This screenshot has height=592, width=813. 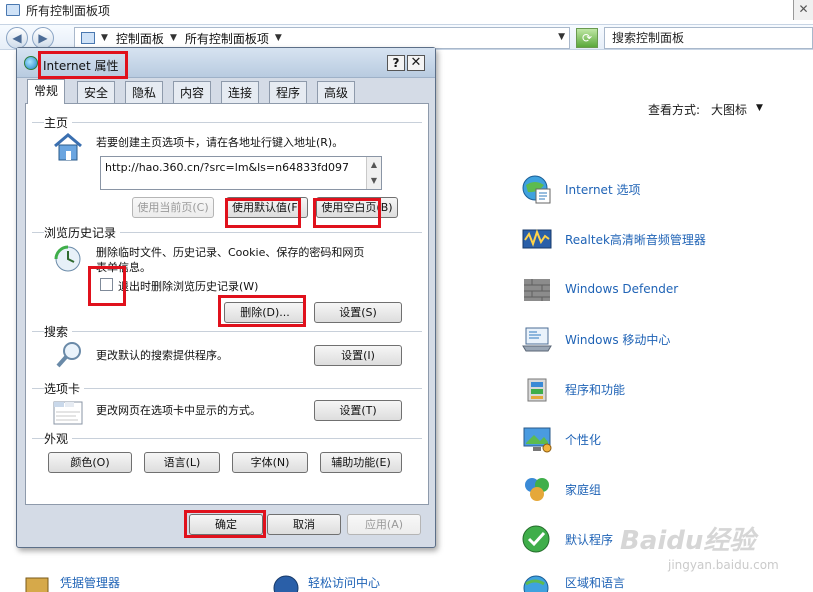 I want to click on cp-item-homegroup: 家庭组, so click(x=665, y=489).